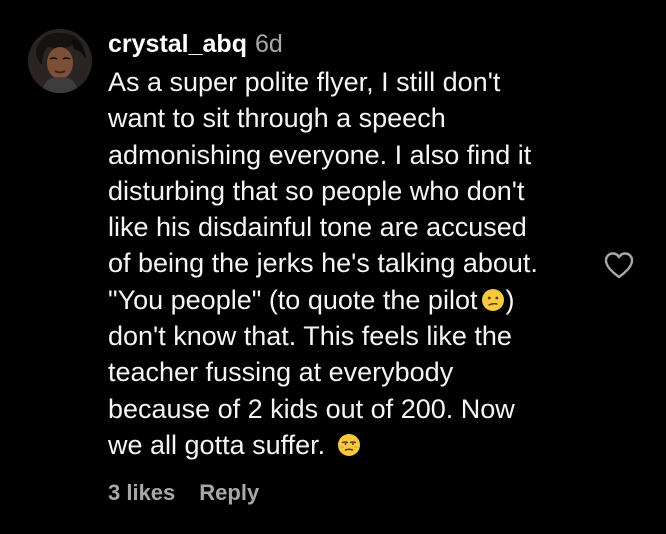 The height and width of the screenshot is (534, 666). I want to click on closing-paren: ), so click(510, 299).